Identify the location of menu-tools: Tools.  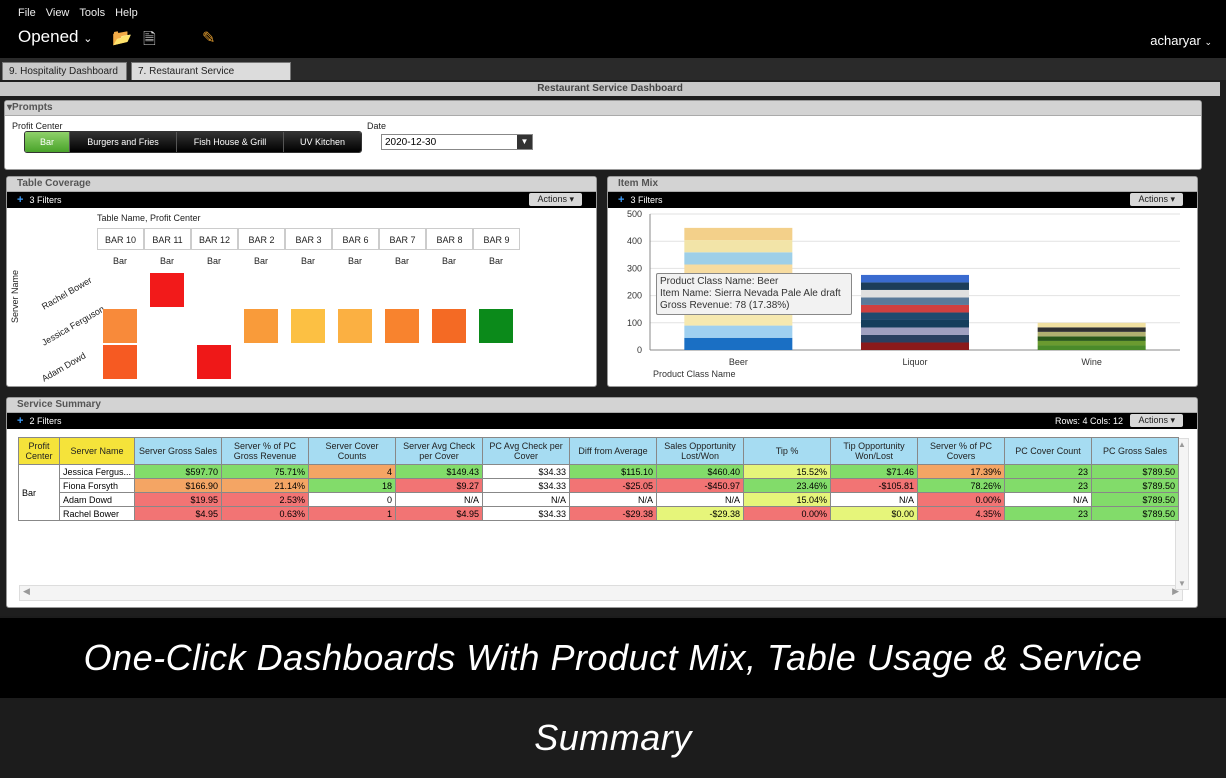
(92, 13).